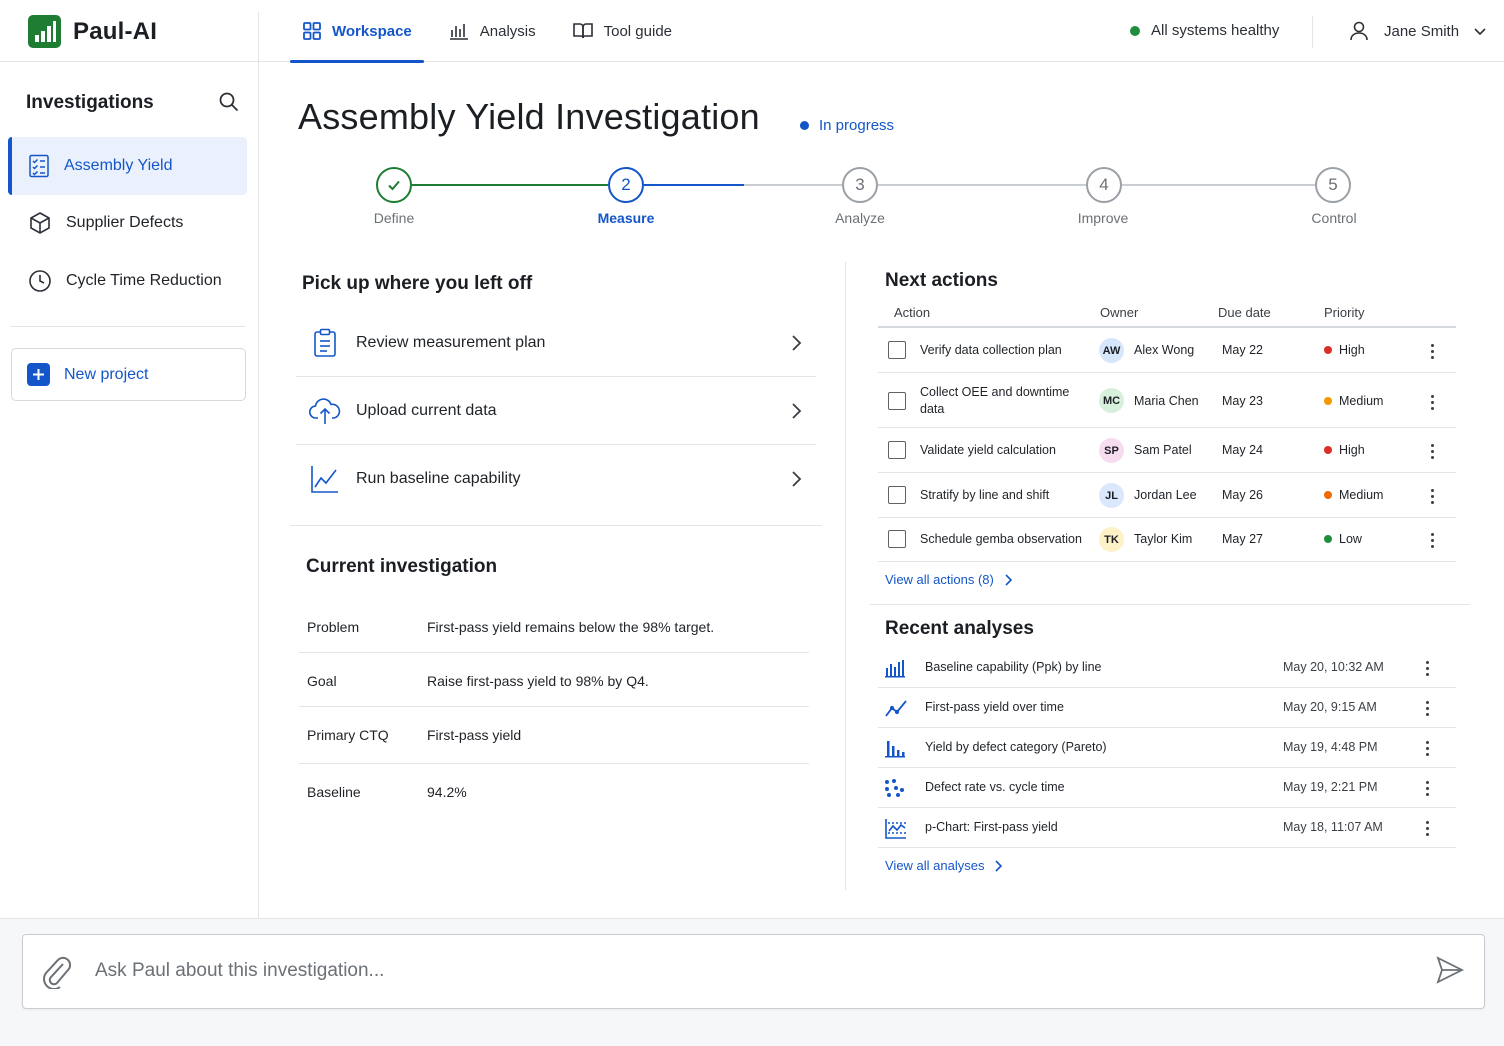 The width and height of the screenshot is (1504, 1046). I want to click on chat-input, so click(745, 971).